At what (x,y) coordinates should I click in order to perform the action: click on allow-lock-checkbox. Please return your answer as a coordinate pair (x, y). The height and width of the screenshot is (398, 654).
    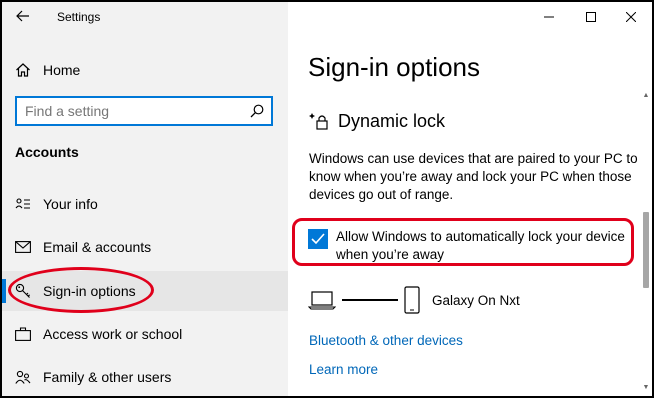
    Looking at the image, I should click on (318, 239).